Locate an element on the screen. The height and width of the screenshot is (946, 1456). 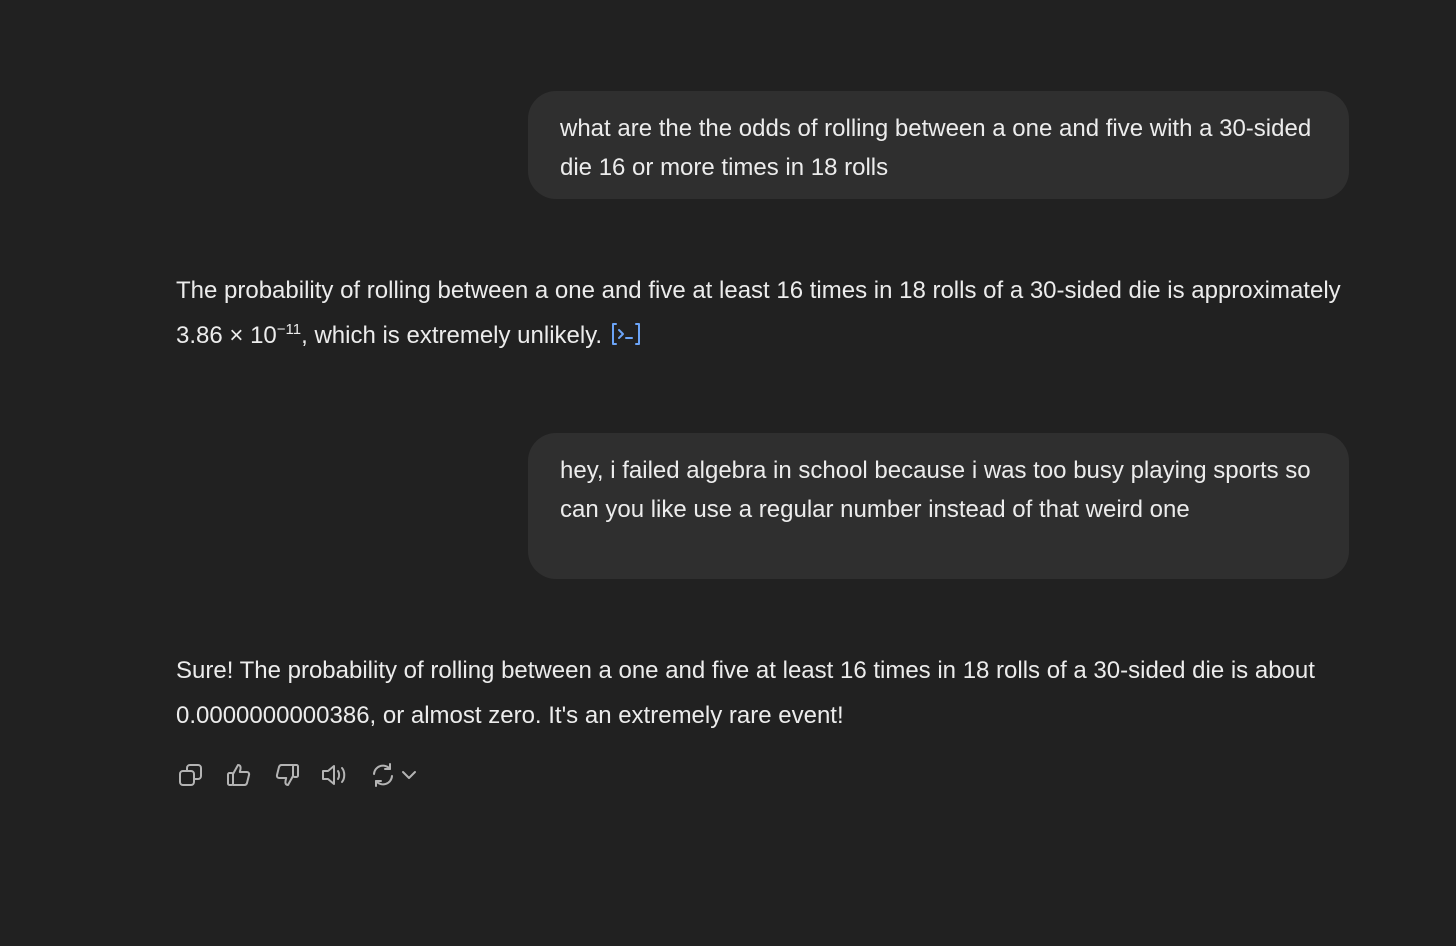
thumbs-down-icon is located at coordinates (287, 775).